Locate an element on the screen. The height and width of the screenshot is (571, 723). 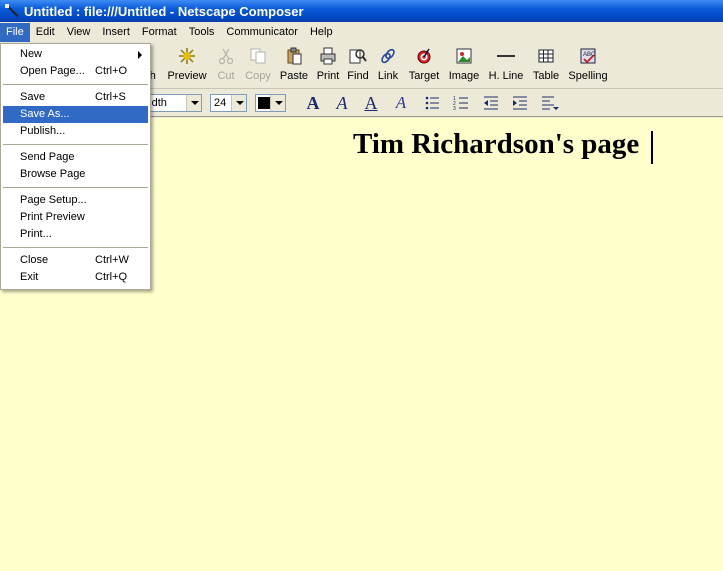
bullet-list-button is located at coordinates (432, 103).